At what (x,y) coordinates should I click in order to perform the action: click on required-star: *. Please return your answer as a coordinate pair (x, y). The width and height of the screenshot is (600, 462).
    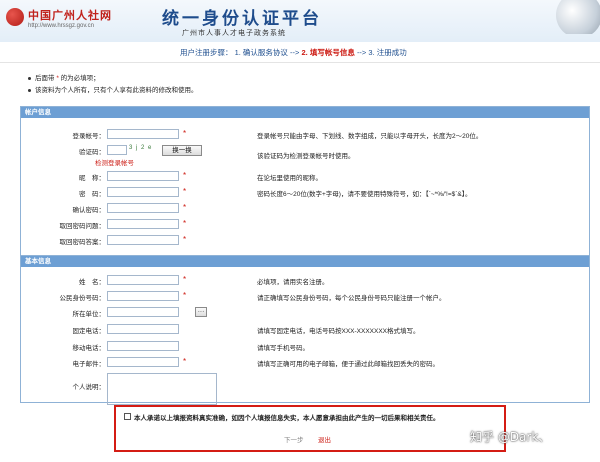
    Looking at the image, I should click on (57, 78).